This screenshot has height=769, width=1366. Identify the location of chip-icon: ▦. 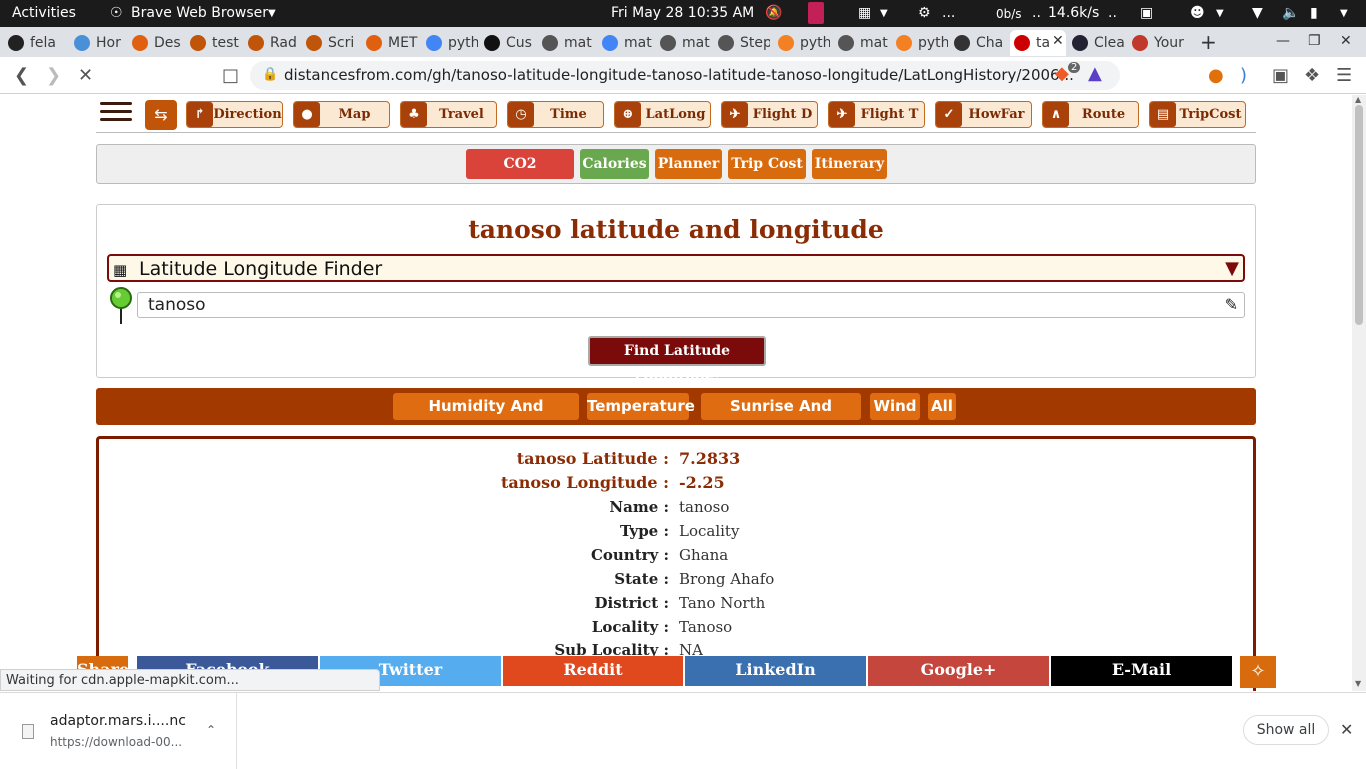
(864, 13).